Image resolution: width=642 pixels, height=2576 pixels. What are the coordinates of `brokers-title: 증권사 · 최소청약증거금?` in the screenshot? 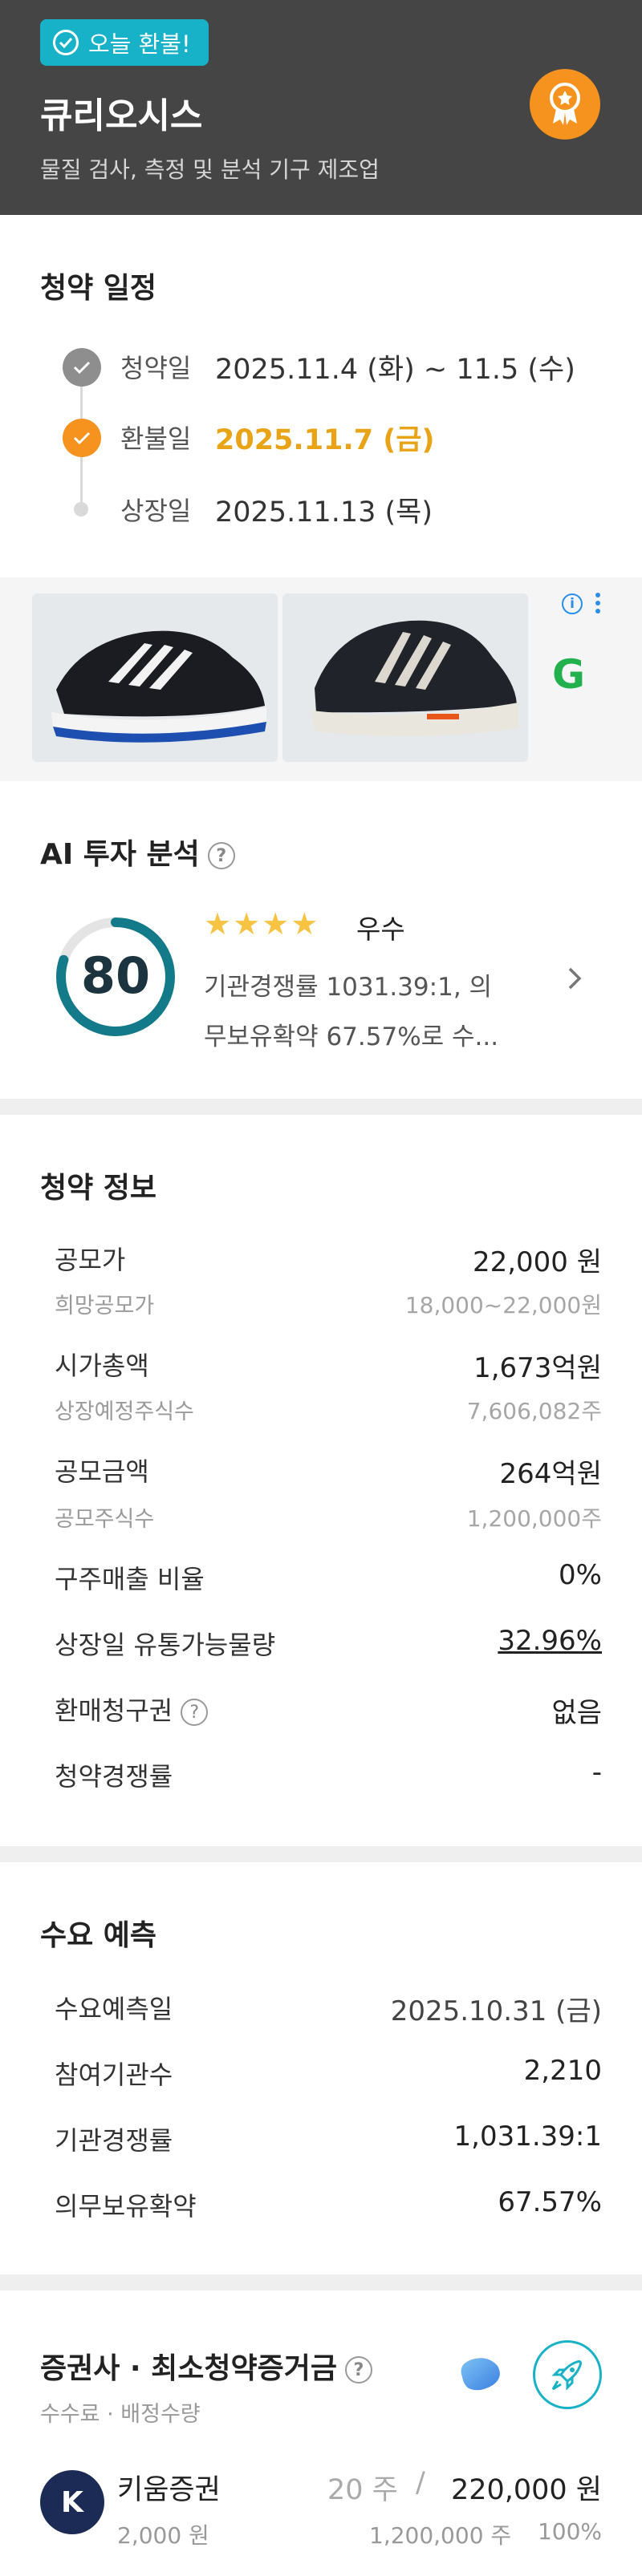 It's located at (206, 2366).